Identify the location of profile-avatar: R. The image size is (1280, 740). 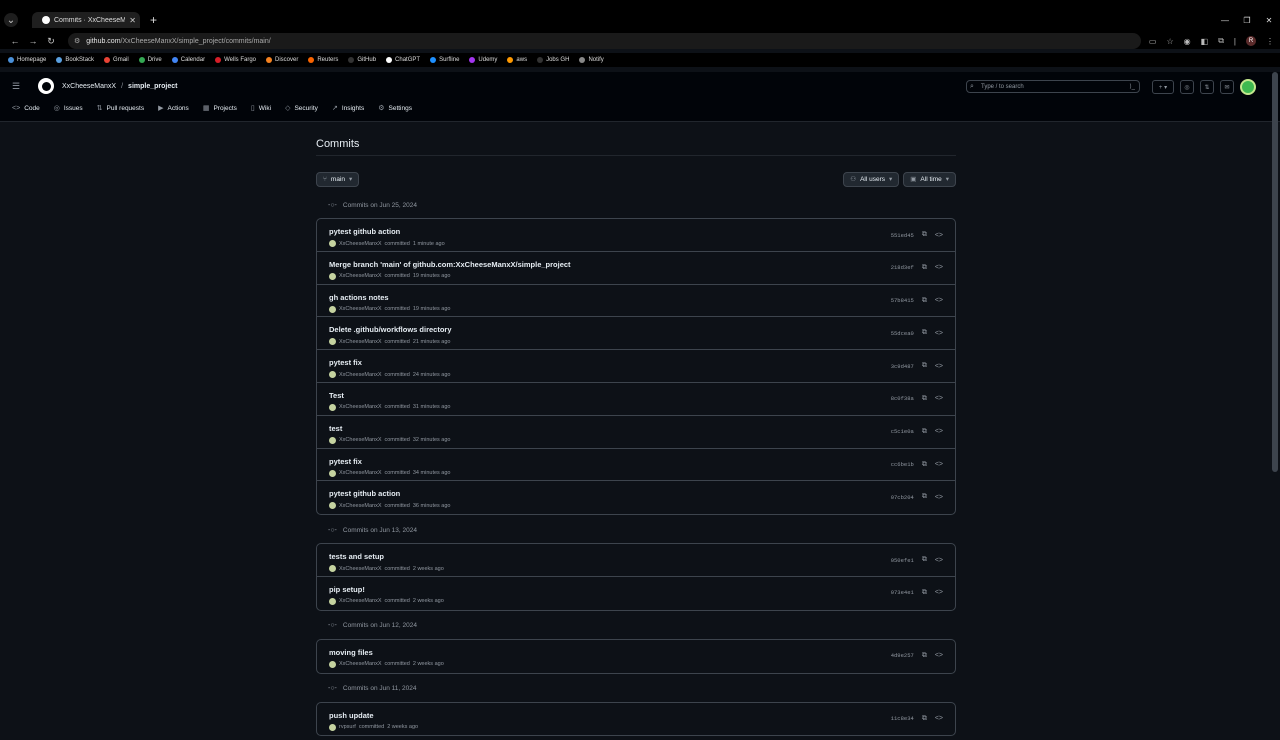
(1251, 41).